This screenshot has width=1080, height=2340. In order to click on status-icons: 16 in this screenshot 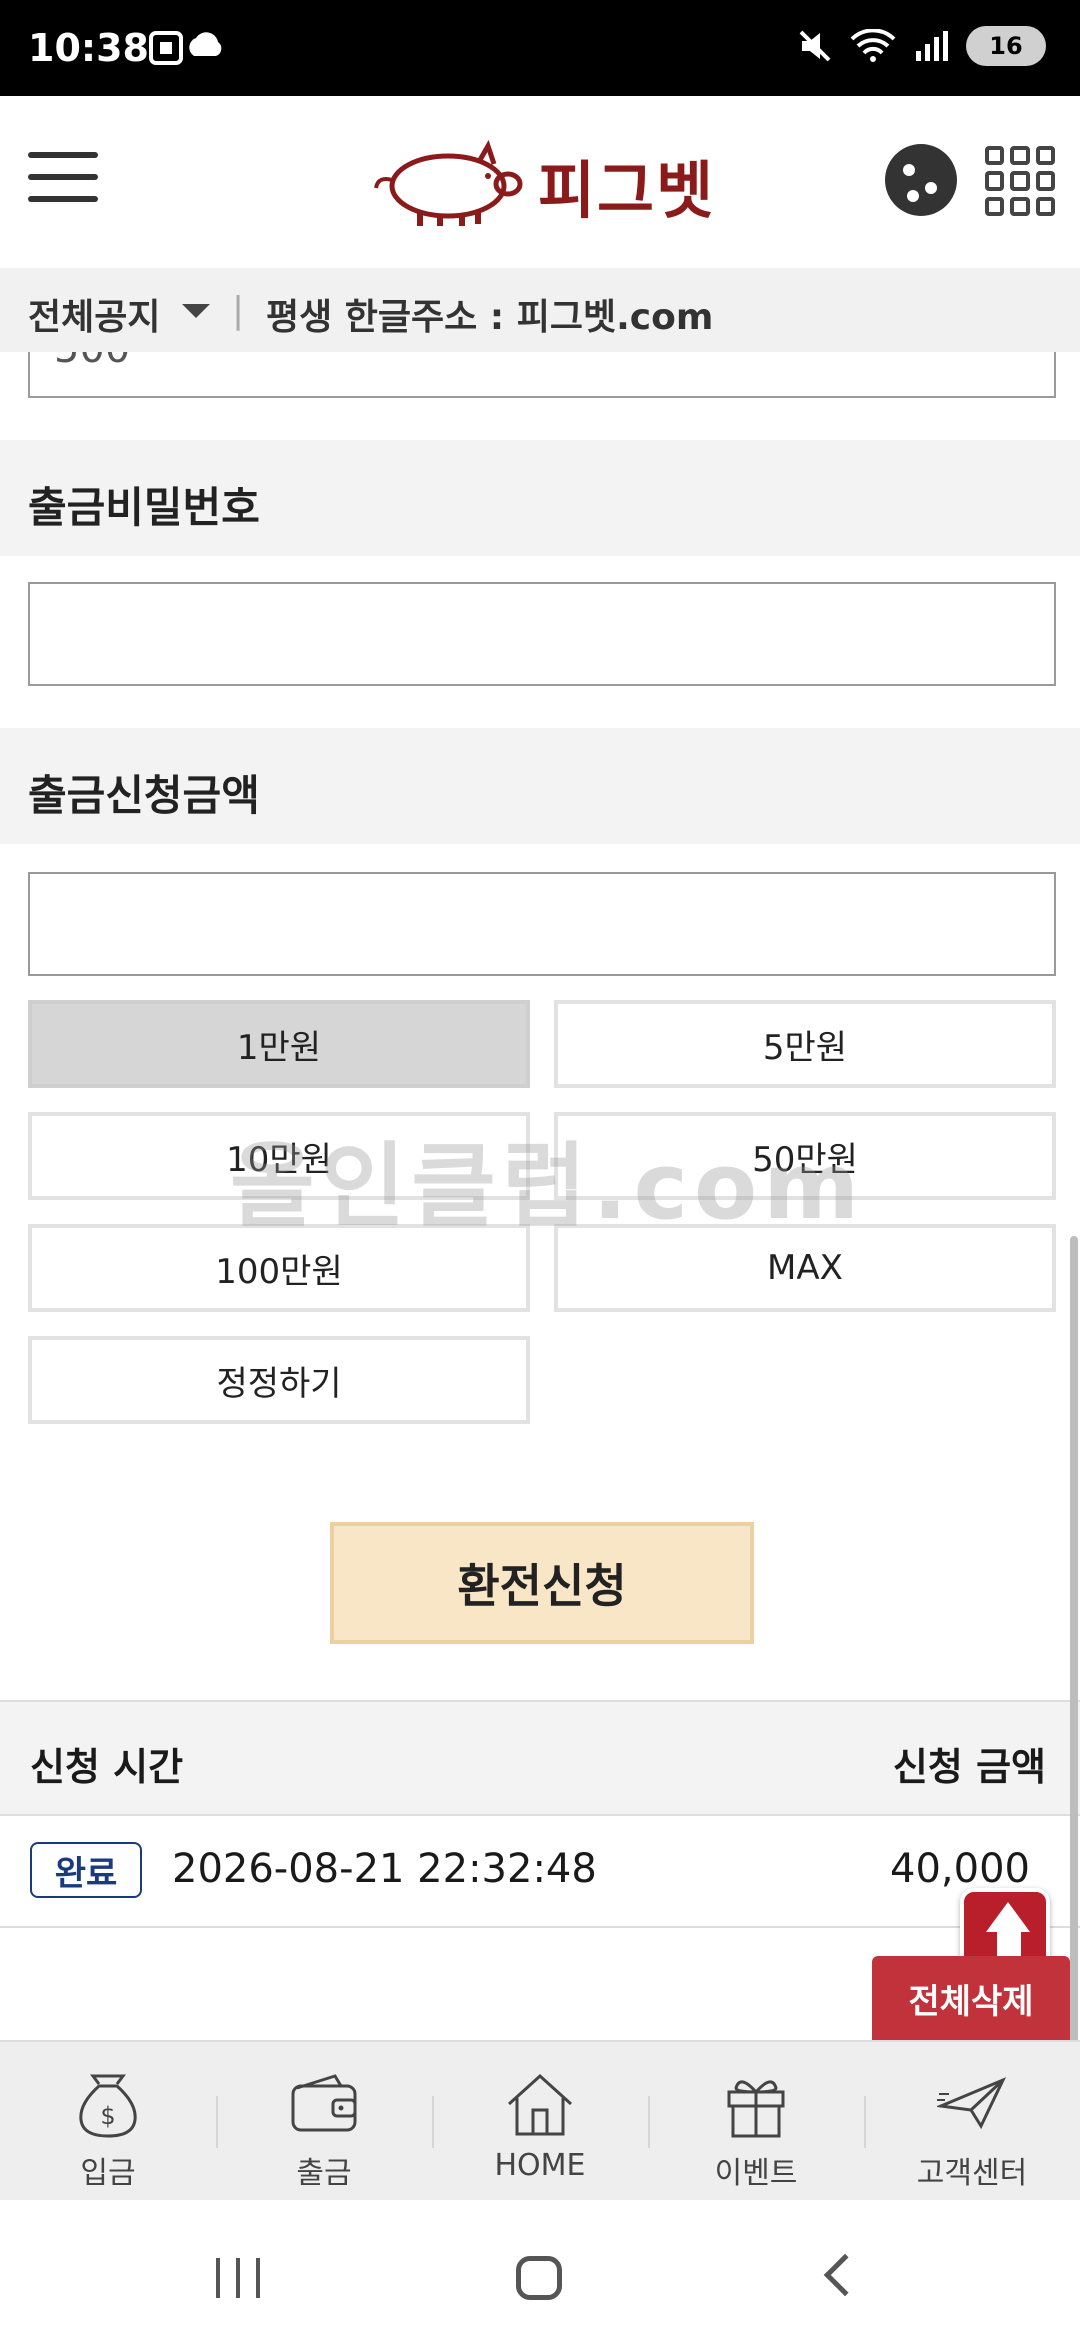, I will do `click(922, 46)`.